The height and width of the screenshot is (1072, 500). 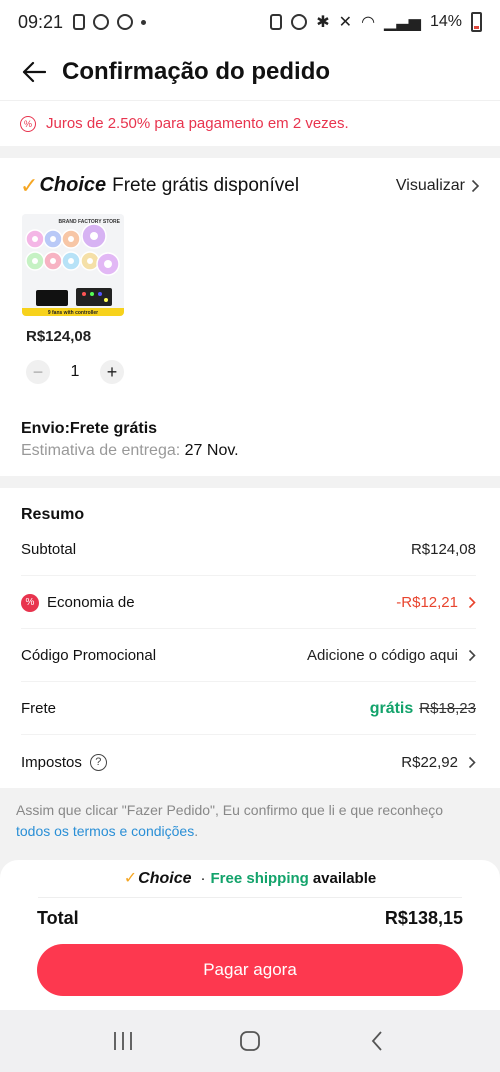 I want to click on delivery-estimate-date: 27 Nov., so click(x=211, y=450).